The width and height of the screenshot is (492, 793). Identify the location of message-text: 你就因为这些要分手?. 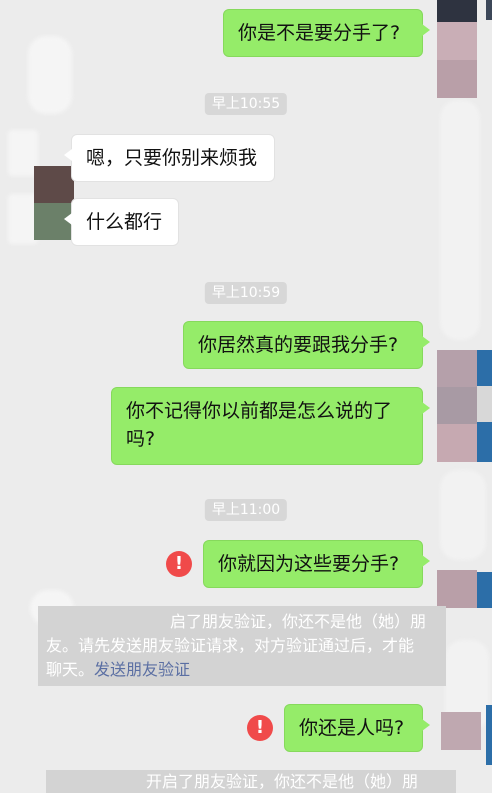
(309, 564).